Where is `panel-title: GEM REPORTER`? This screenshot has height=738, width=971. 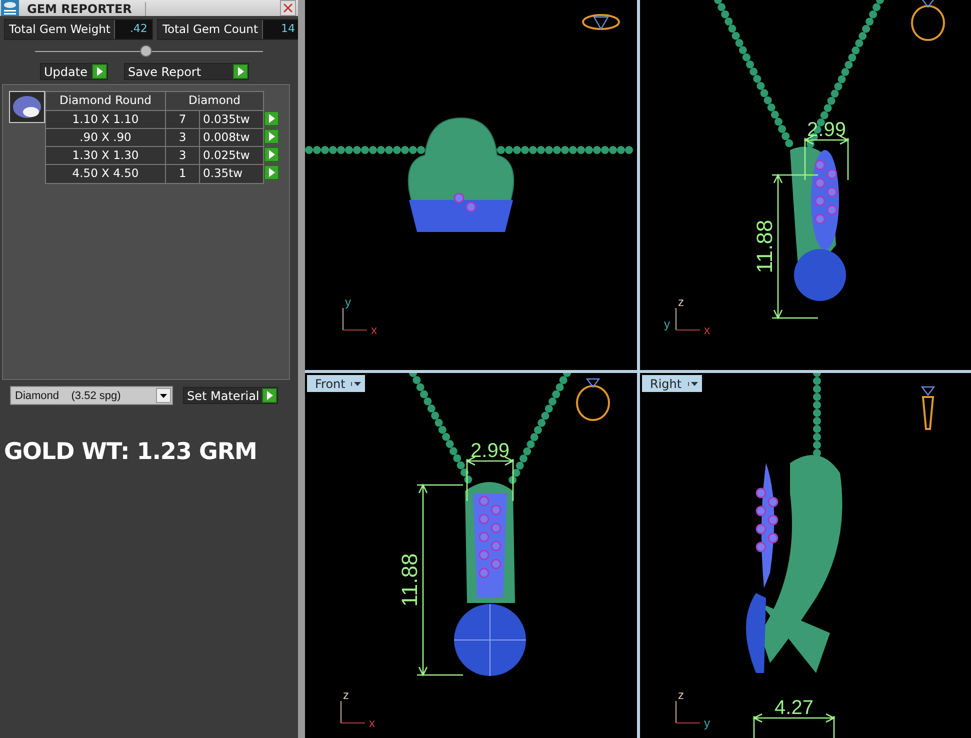 panel-title: GEM REPORTER is located at coordinates (83, 9).